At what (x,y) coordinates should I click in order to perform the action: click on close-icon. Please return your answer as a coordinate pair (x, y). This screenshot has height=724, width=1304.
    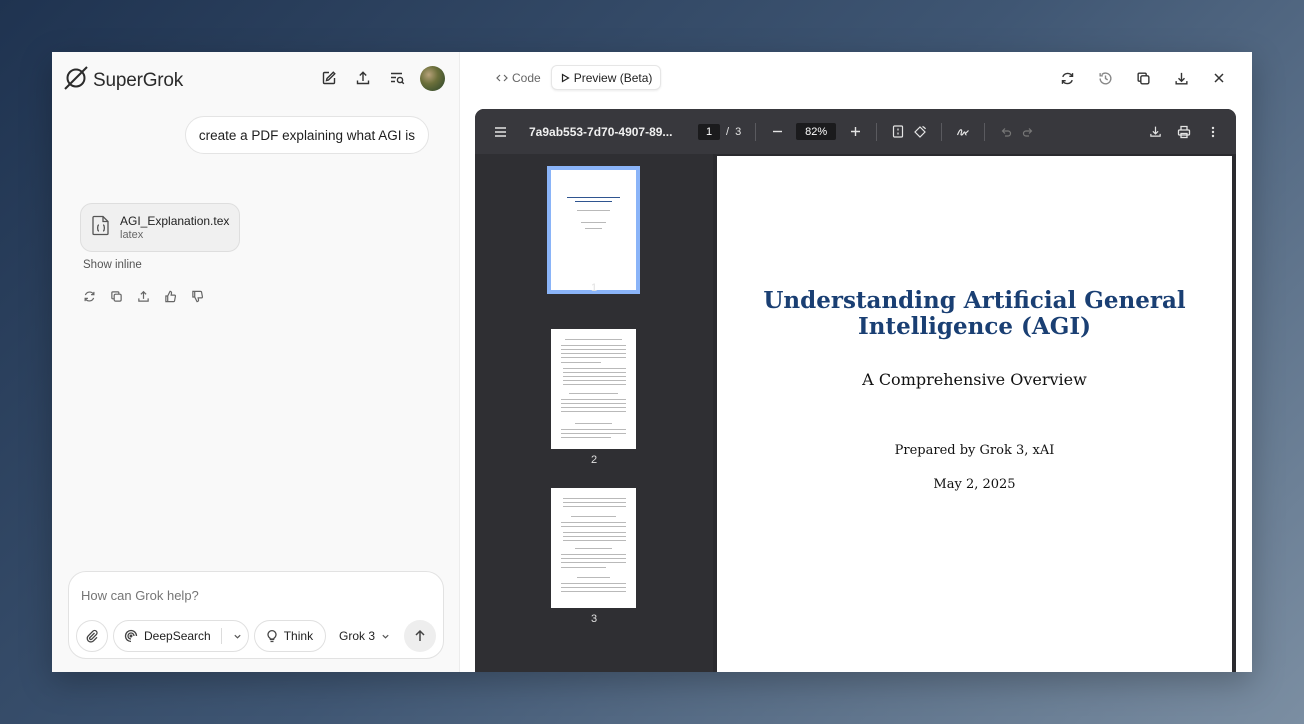
    Looking at the image, I should click on (1219, 78).